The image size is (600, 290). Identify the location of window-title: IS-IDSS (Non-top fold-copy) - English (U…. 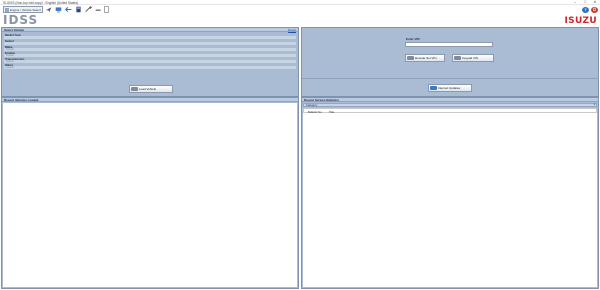
(41, 2).